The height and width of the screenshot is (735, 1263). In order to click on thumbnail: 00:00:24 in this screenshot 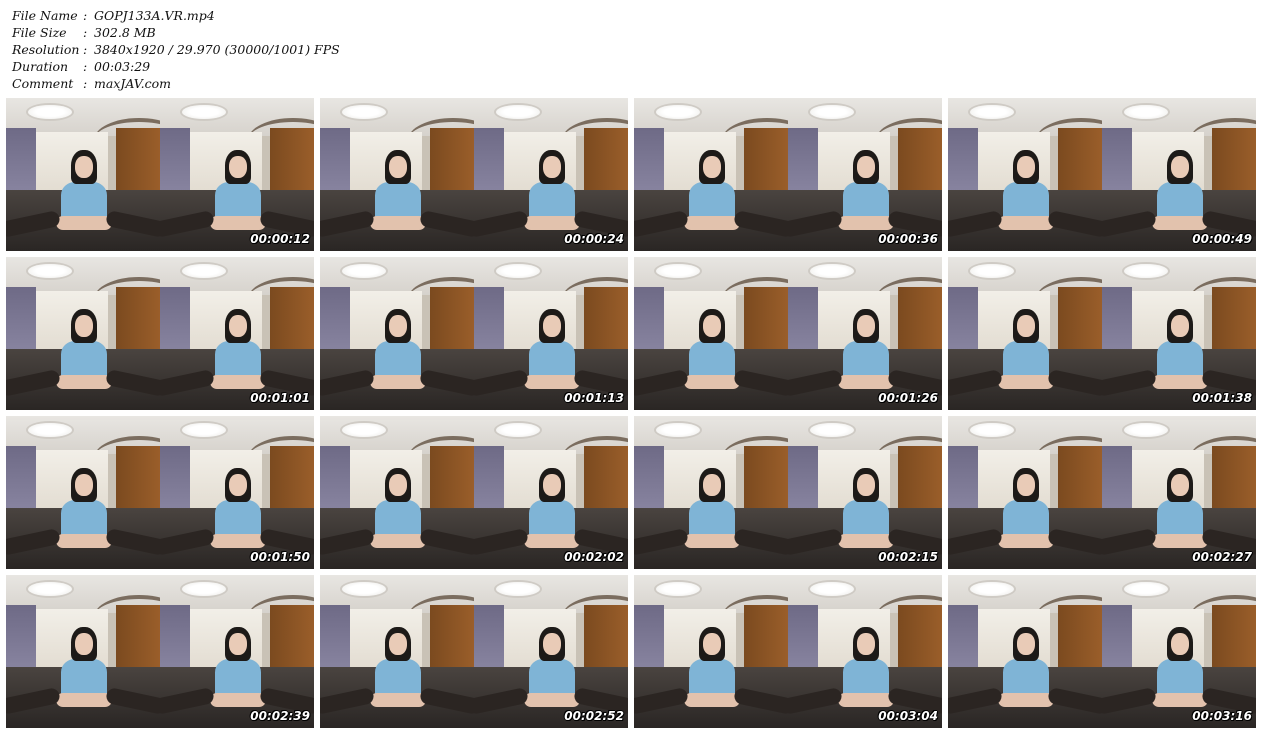, I will do `click(474, 174)`.